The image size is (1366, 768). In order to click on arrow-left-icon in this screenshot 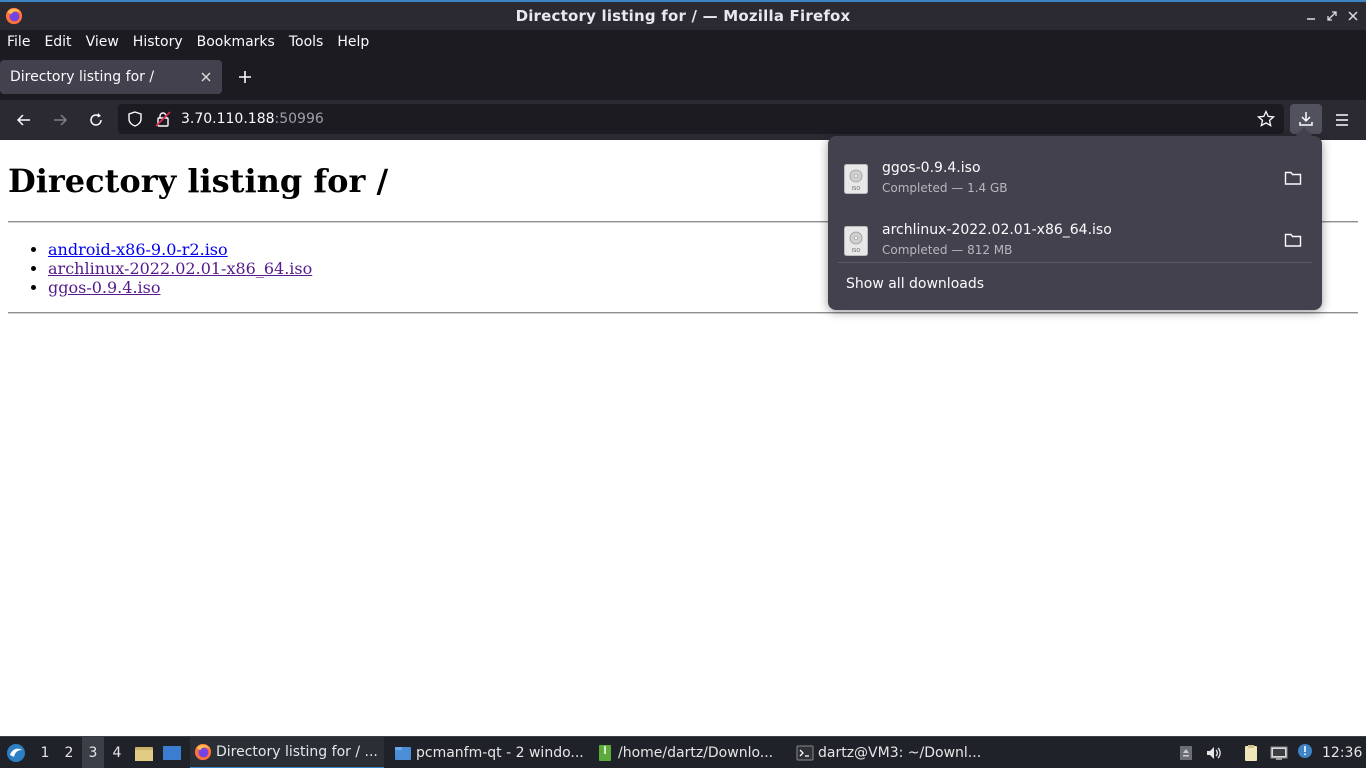, I will do `click(23, 120)`.